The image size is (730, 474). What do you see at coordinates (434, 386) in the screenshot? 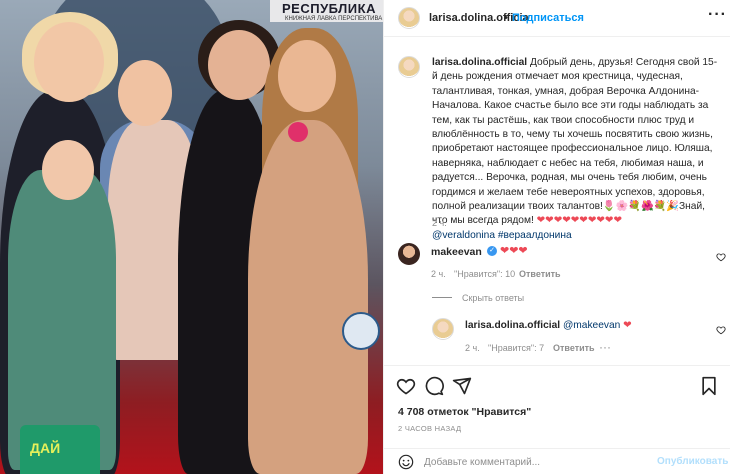
I see `comment-bubble-icon` at bounding box center [434, 386].